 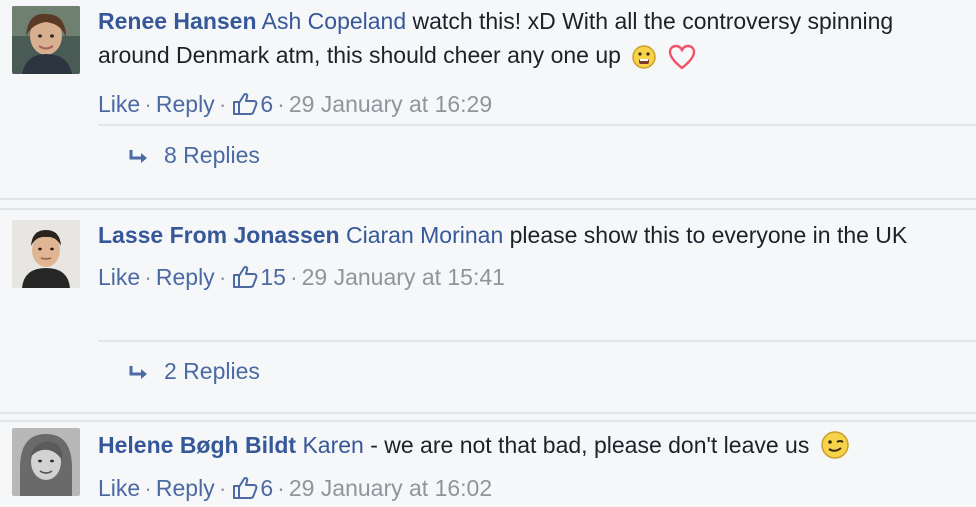 I want to click on replies-row: 8 Replies, so click(x=537, y=156).